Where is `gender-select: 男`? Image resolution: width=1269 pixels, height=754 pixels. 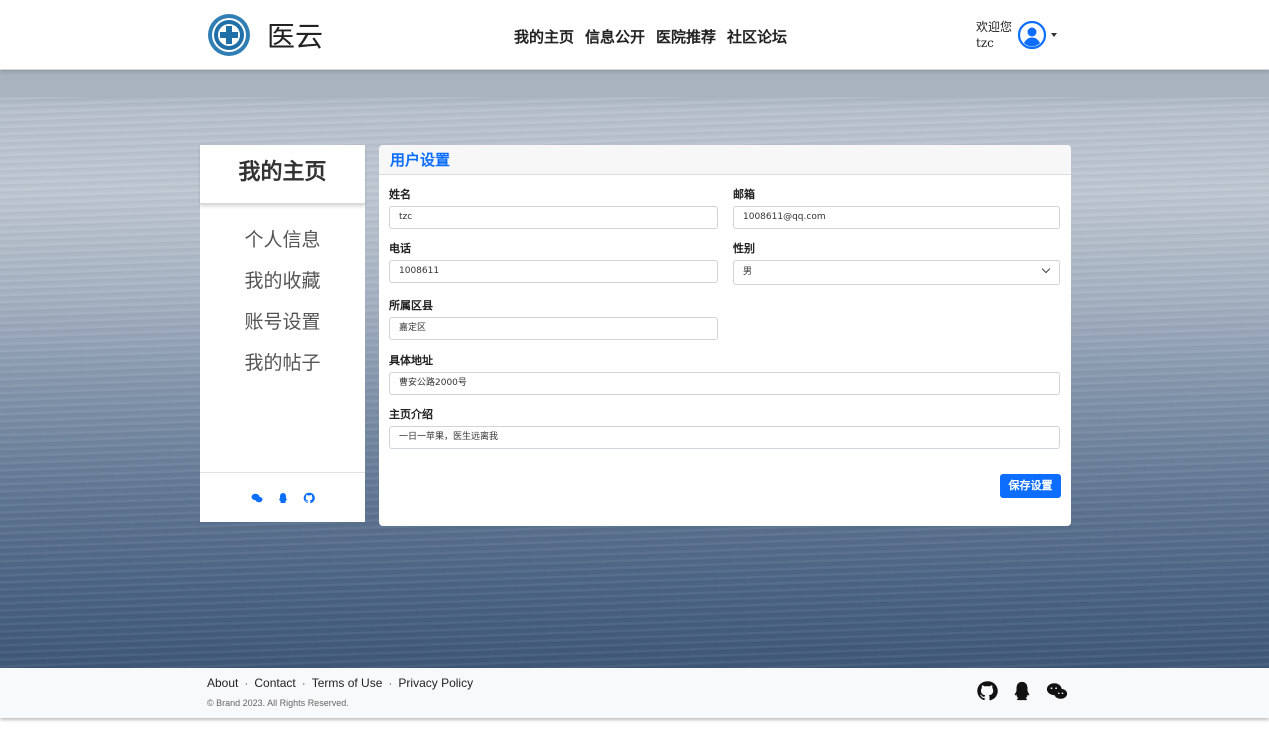 gender-select: 男 is located at coordinates (896, 272).